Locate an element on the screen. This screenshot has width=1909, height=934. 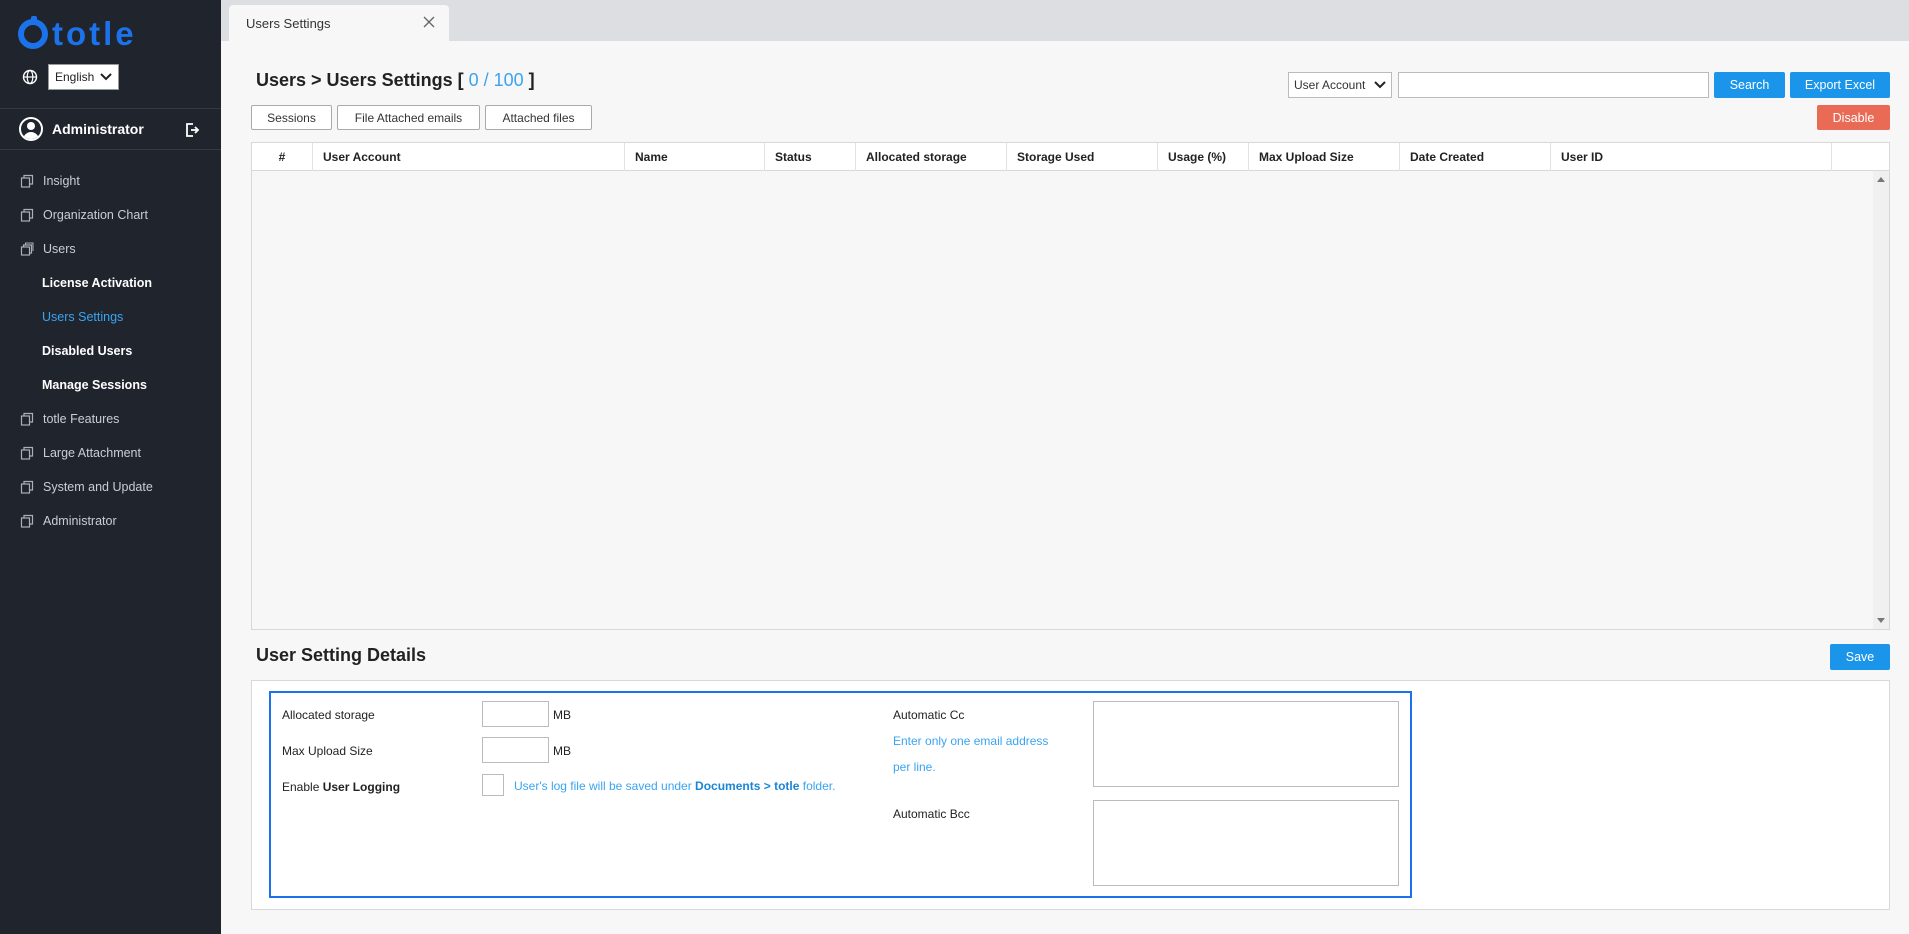
sidebar-item-large-attachment: Large Attachment is located at coordinates (110, 453).